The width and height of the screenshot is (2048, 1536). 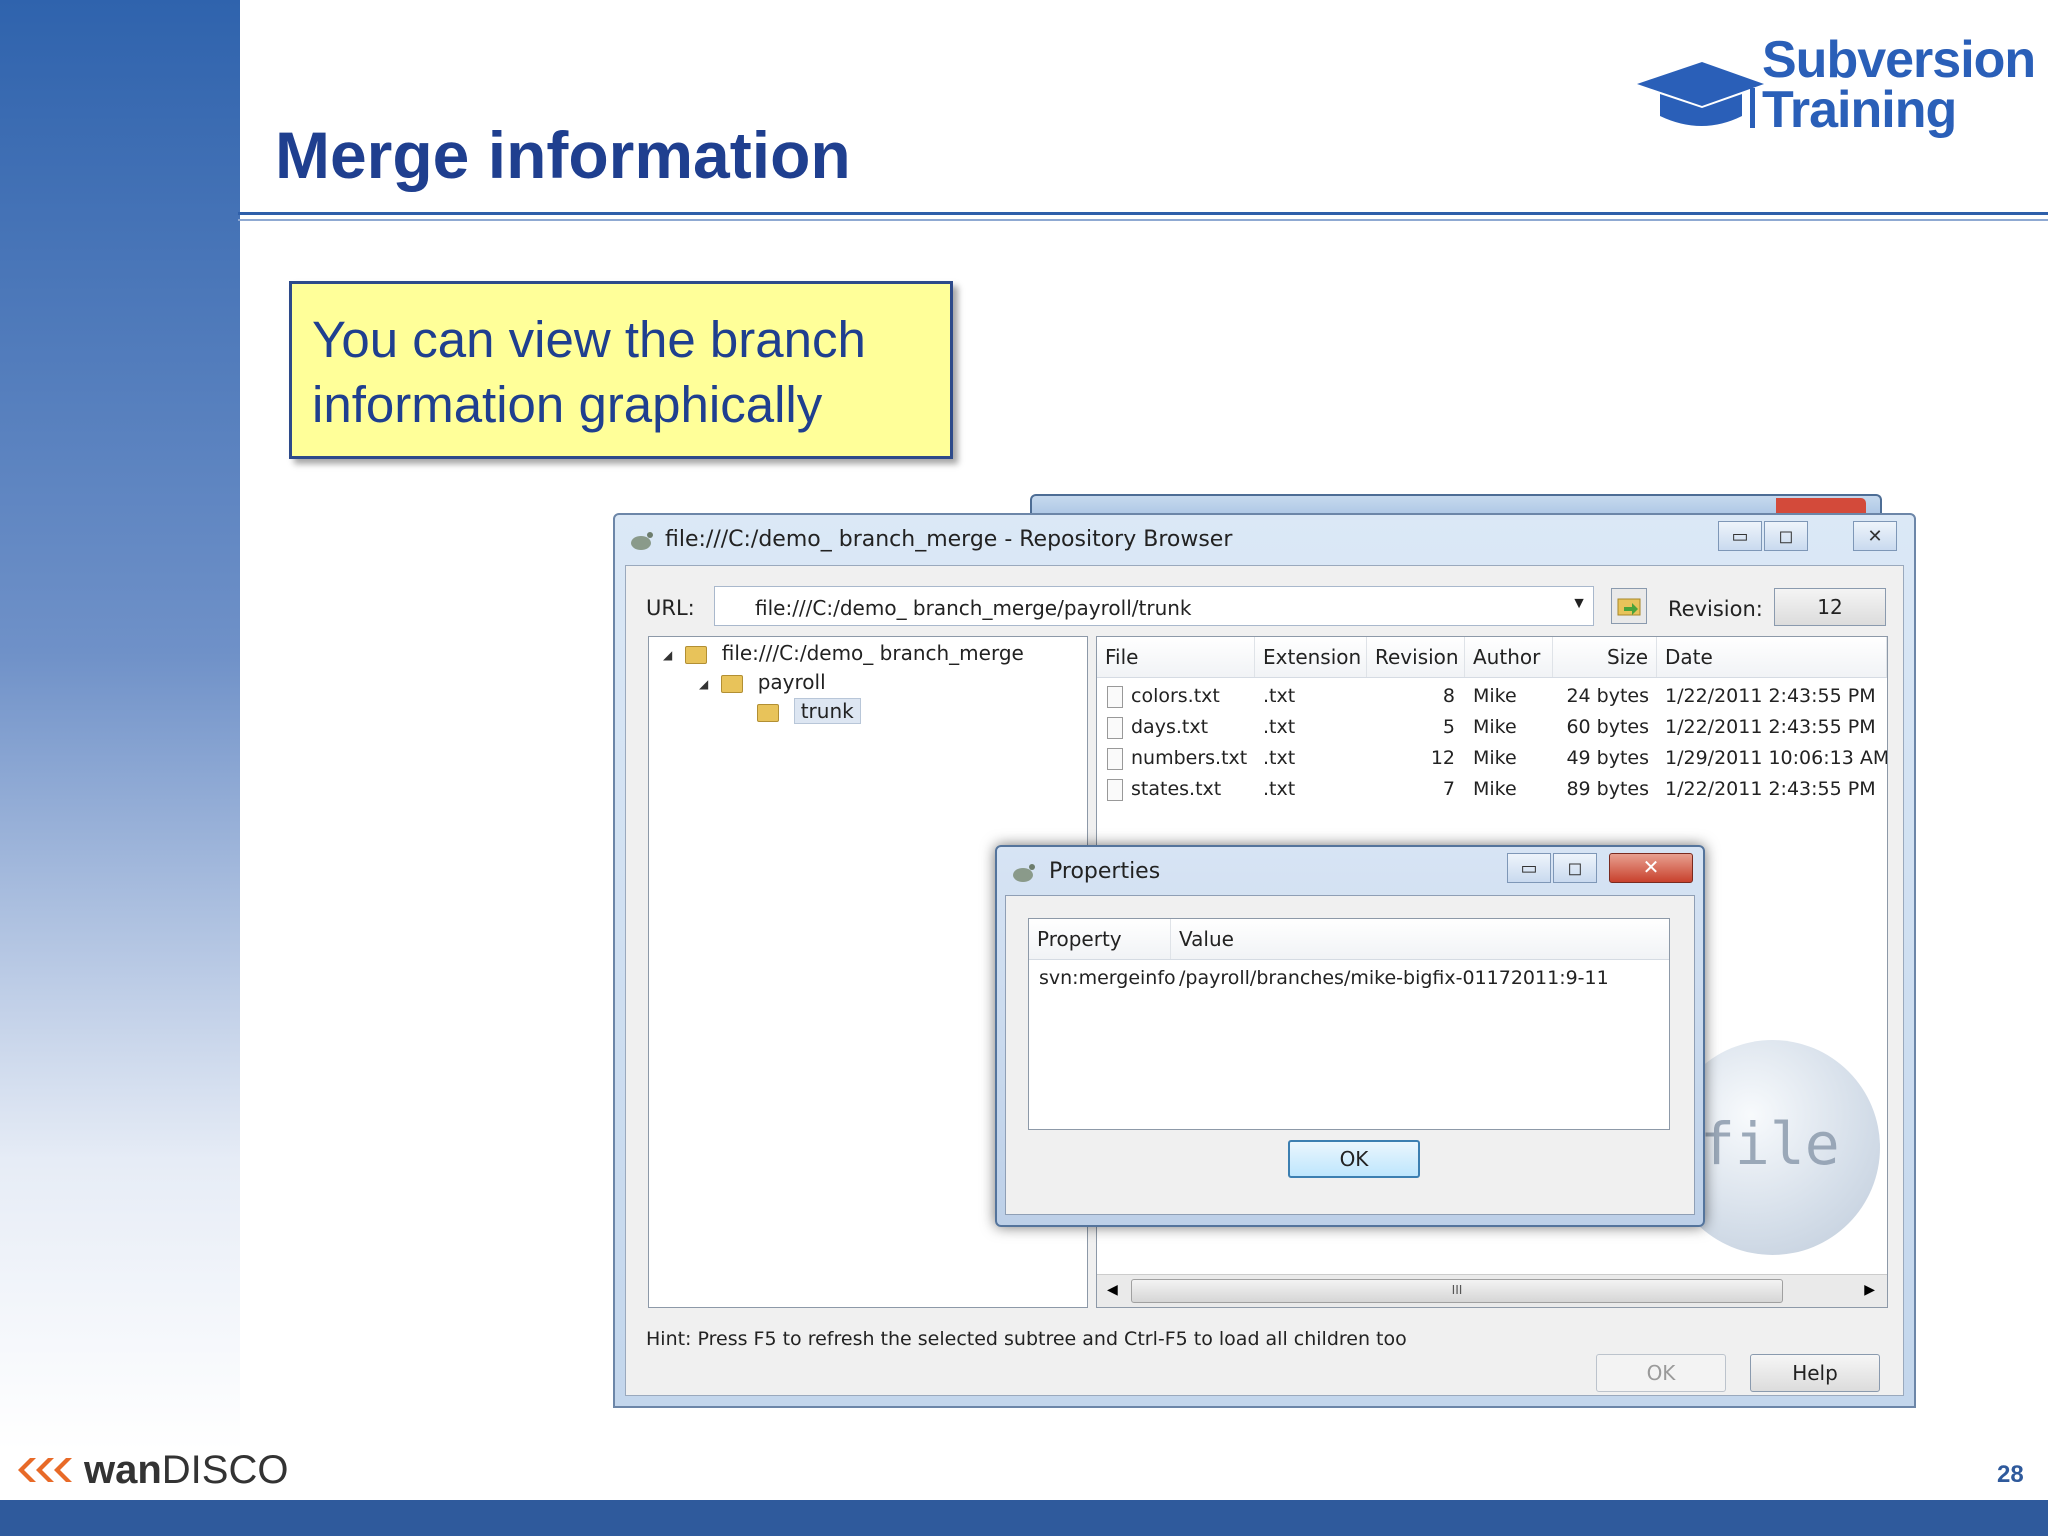 I want to click on size-cell: 24 bytes, so click(x=1607, y=696).